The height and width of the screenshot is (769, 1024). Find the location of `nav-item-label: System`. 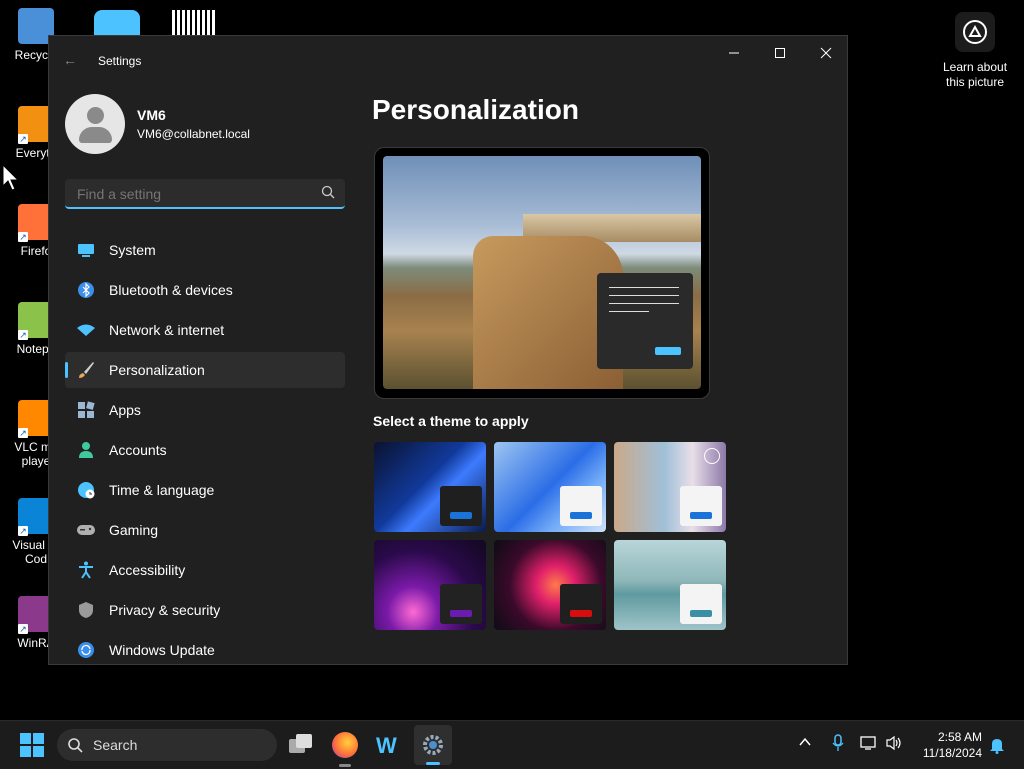

nav-item-label: System is located at coordinates (132, 250).